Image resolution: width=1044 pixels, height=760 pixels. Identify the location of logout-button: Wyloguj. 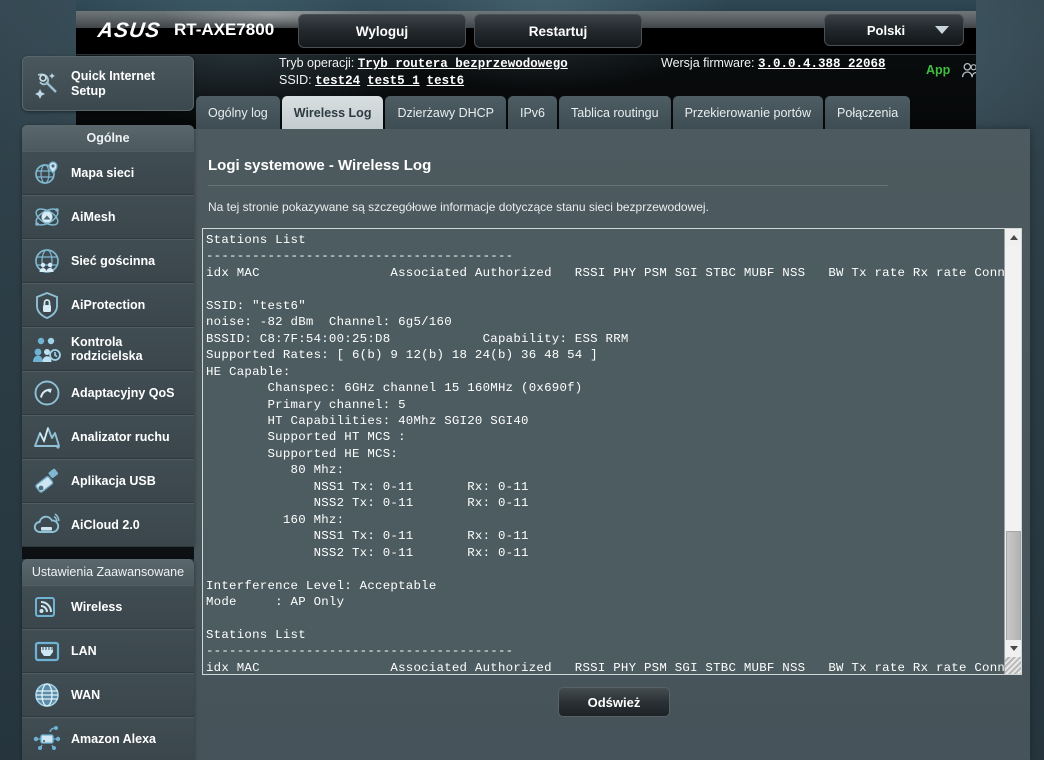
(382, 31).